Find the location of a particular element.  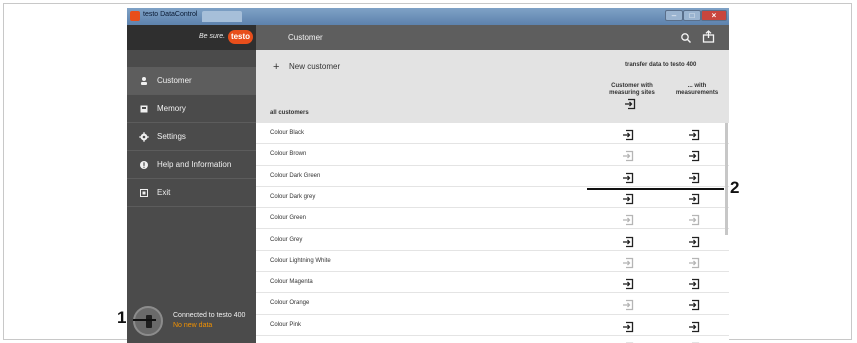

page-title: Customer is located at coordinates (305, 37).